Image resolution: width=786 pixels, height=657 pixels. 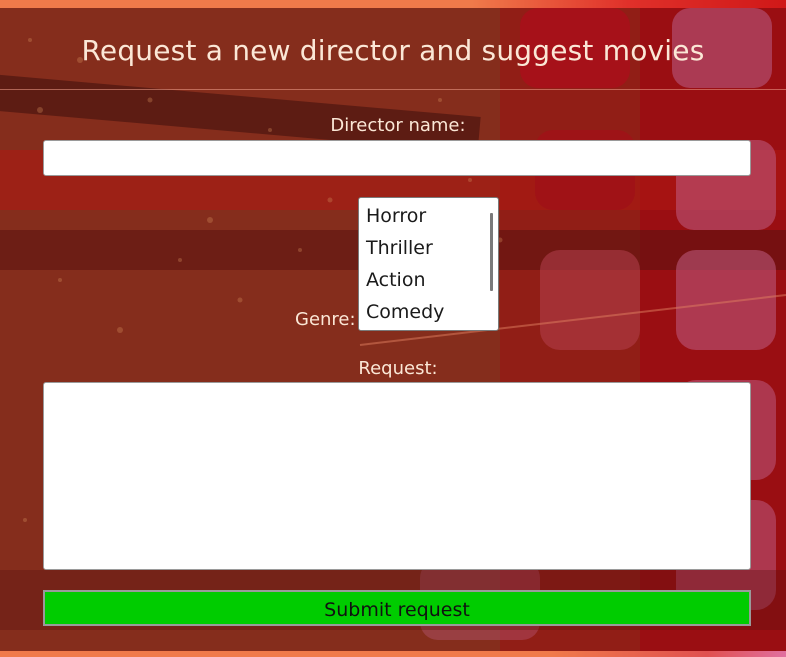 I want to click on bottom-accent-border, so click(x=393, y=654).